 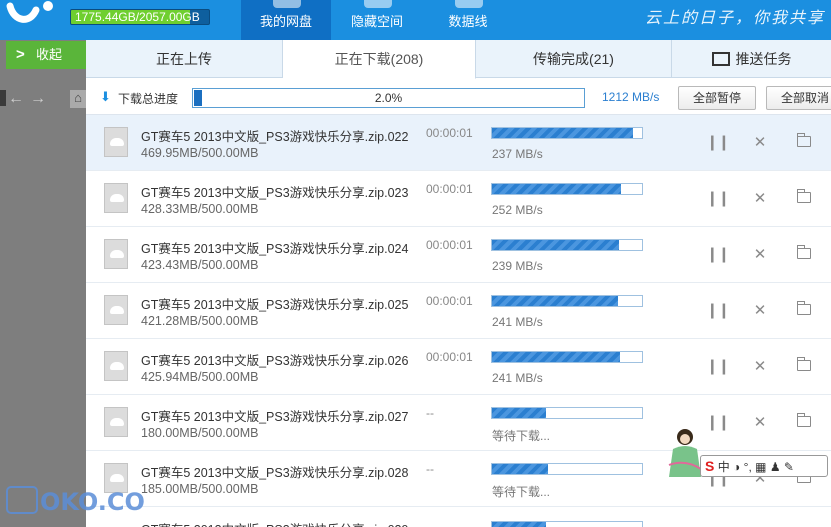 I want to click on nav-tab-my-disk: 我的网盘, so click(x=286, y=20).